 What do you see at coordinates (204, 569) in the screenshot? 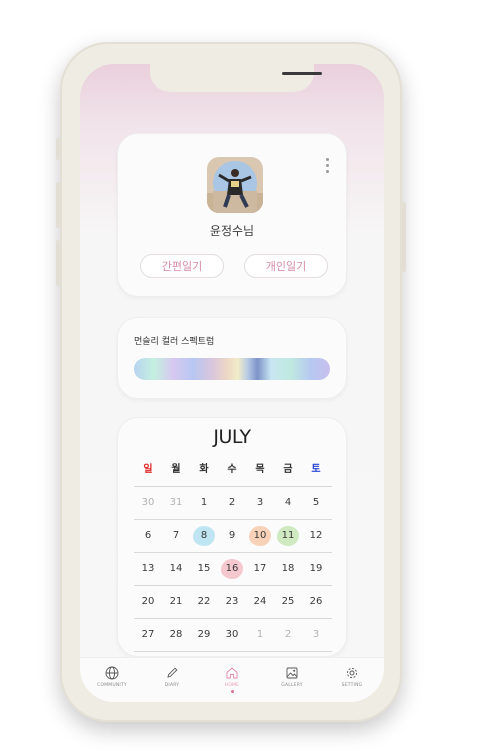
I see `calendar-day: 15` at bounding box center [204, 569].